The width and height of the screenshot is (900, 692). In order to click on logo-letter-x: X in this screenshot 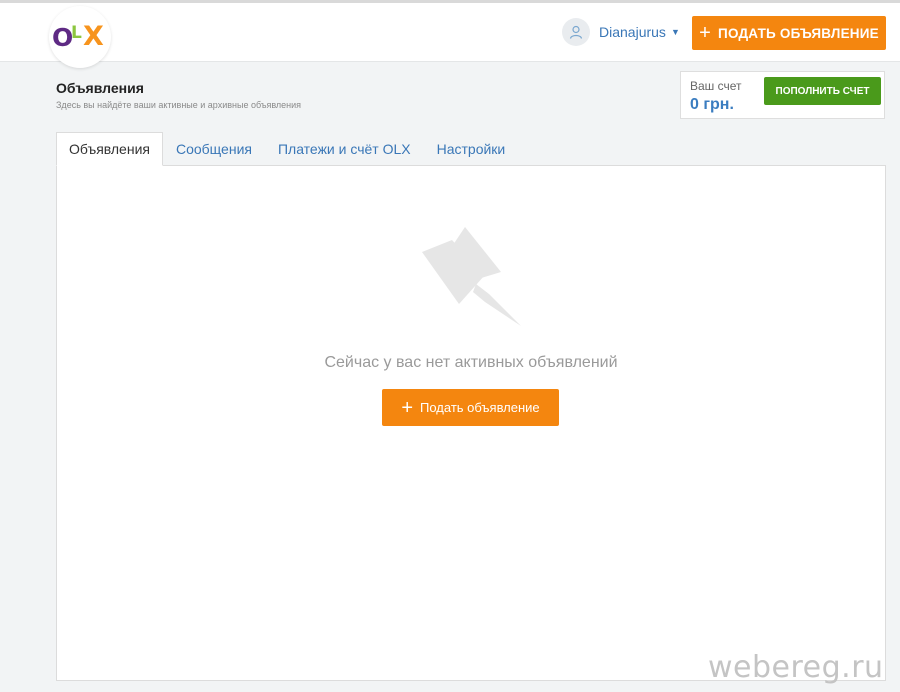, I will do `click(93, 36)`.